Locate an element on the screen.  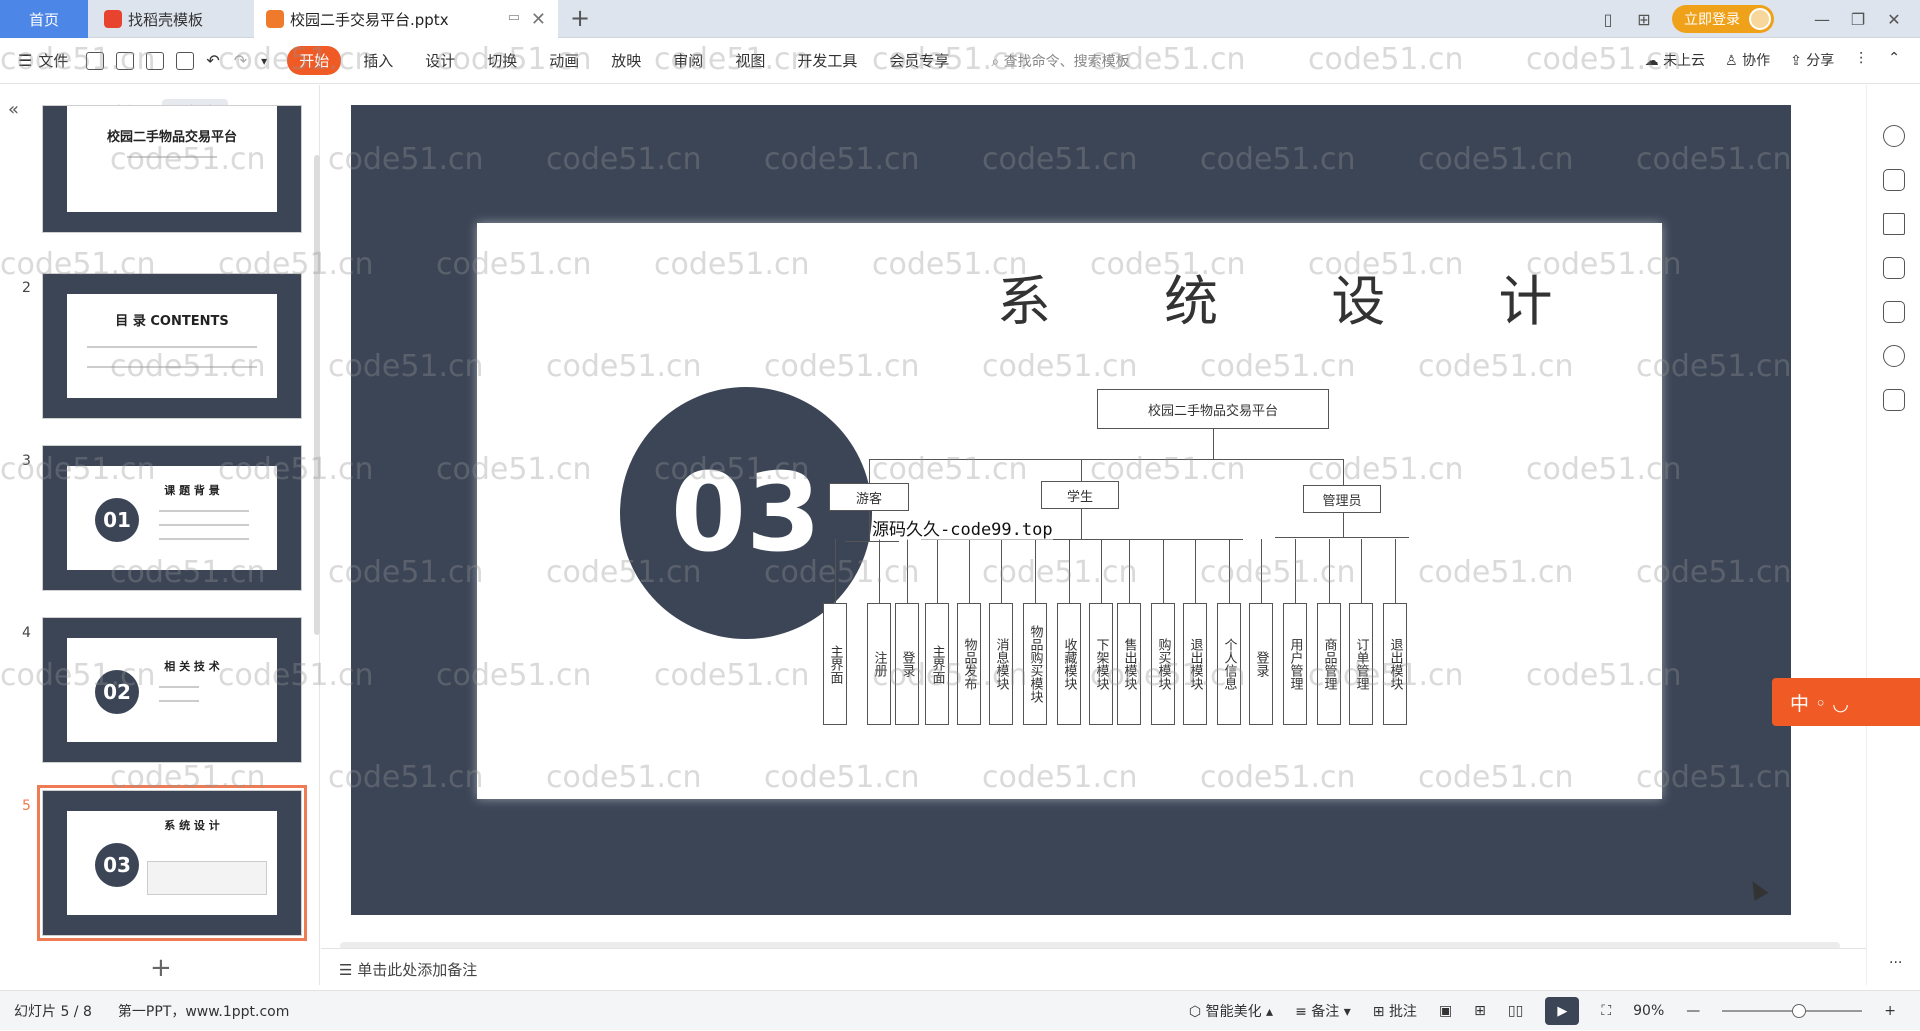
reading-view-icon: ▯▯ is located at coordinates (1515, 1011).